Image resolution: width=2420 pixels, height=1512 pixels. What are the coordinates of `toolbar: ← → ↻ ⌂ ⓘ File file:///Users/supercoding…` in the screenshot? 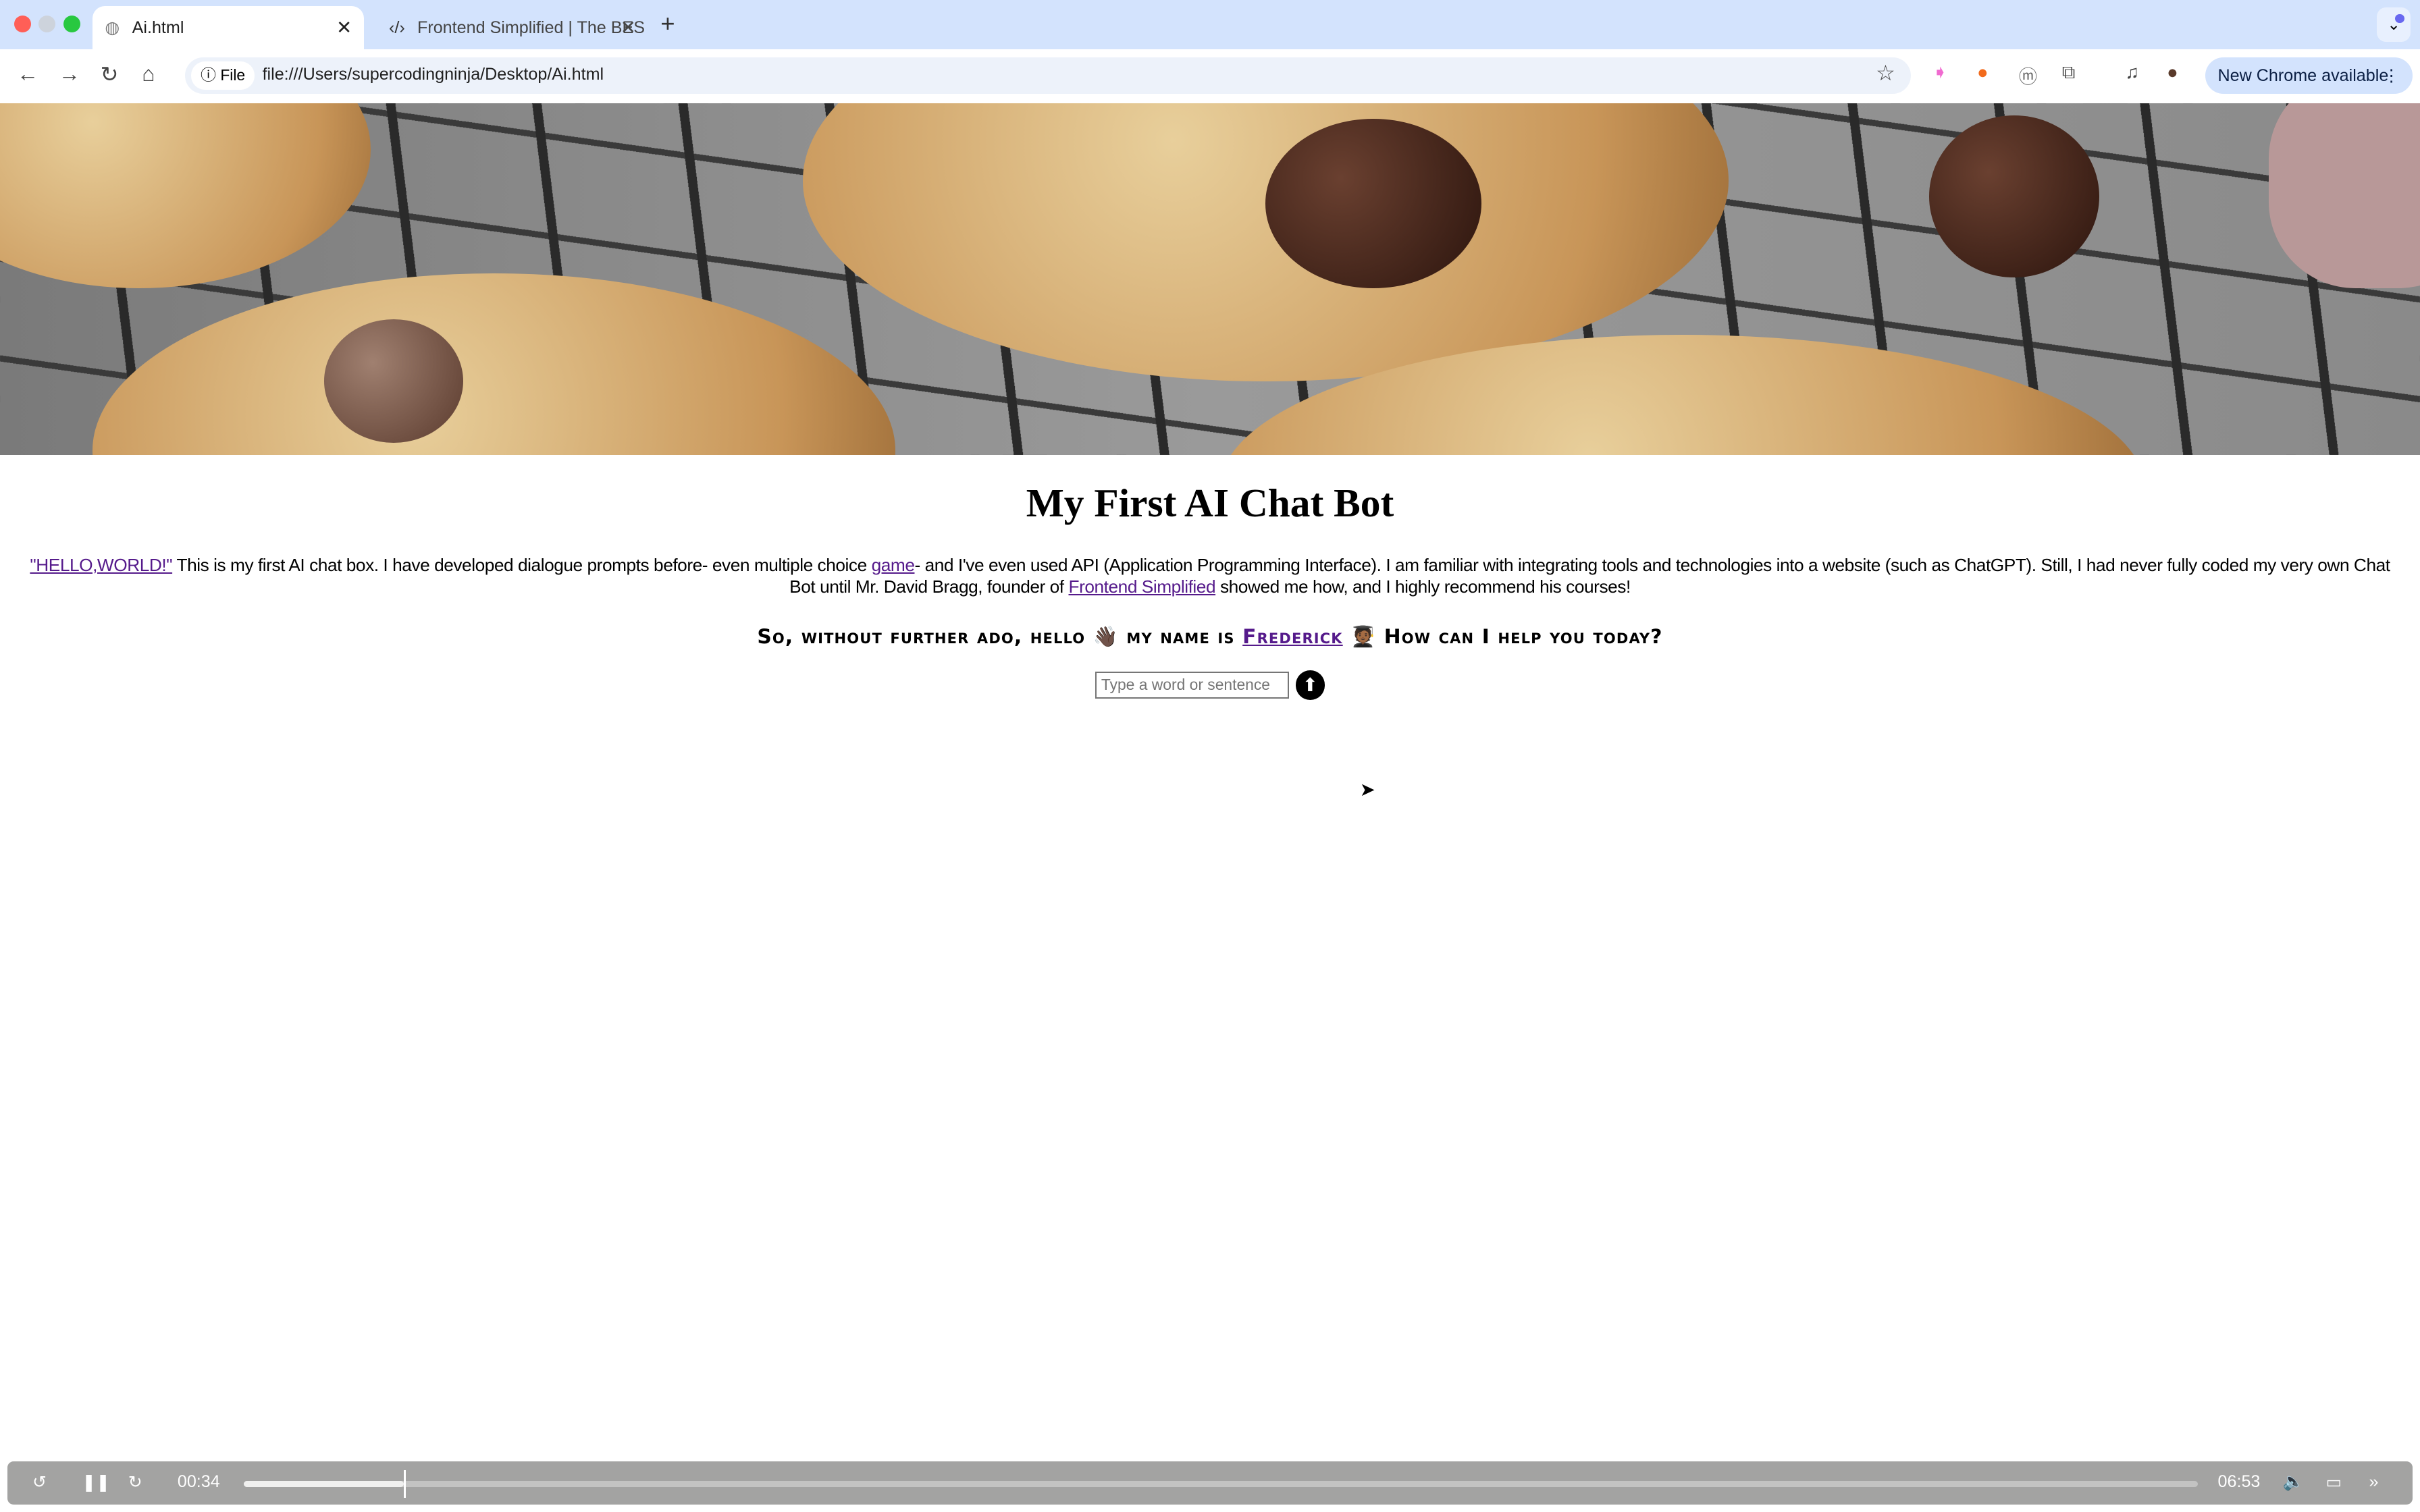 It's located at (1210, 77).